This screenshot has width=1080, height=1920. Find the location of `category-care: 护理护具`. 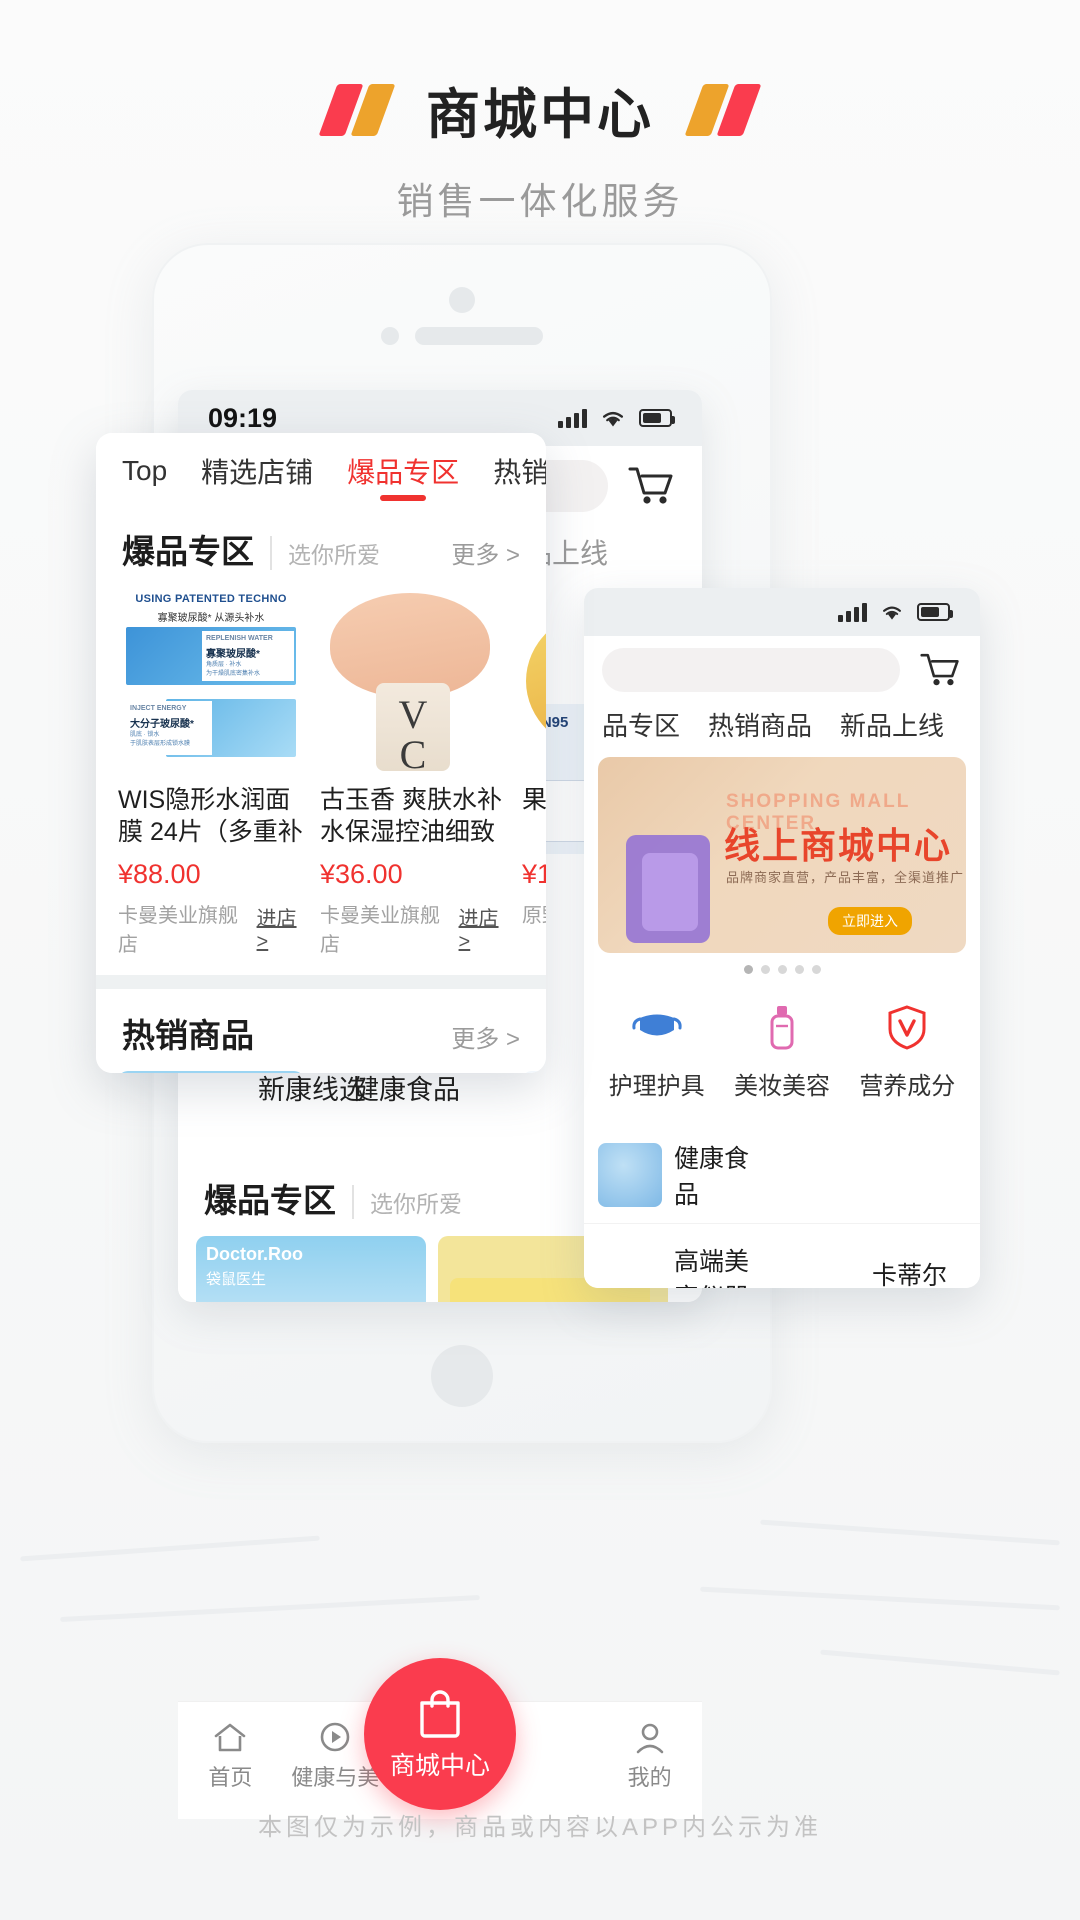

category-care: 护理护具 is located at coordinates (657, 1050).